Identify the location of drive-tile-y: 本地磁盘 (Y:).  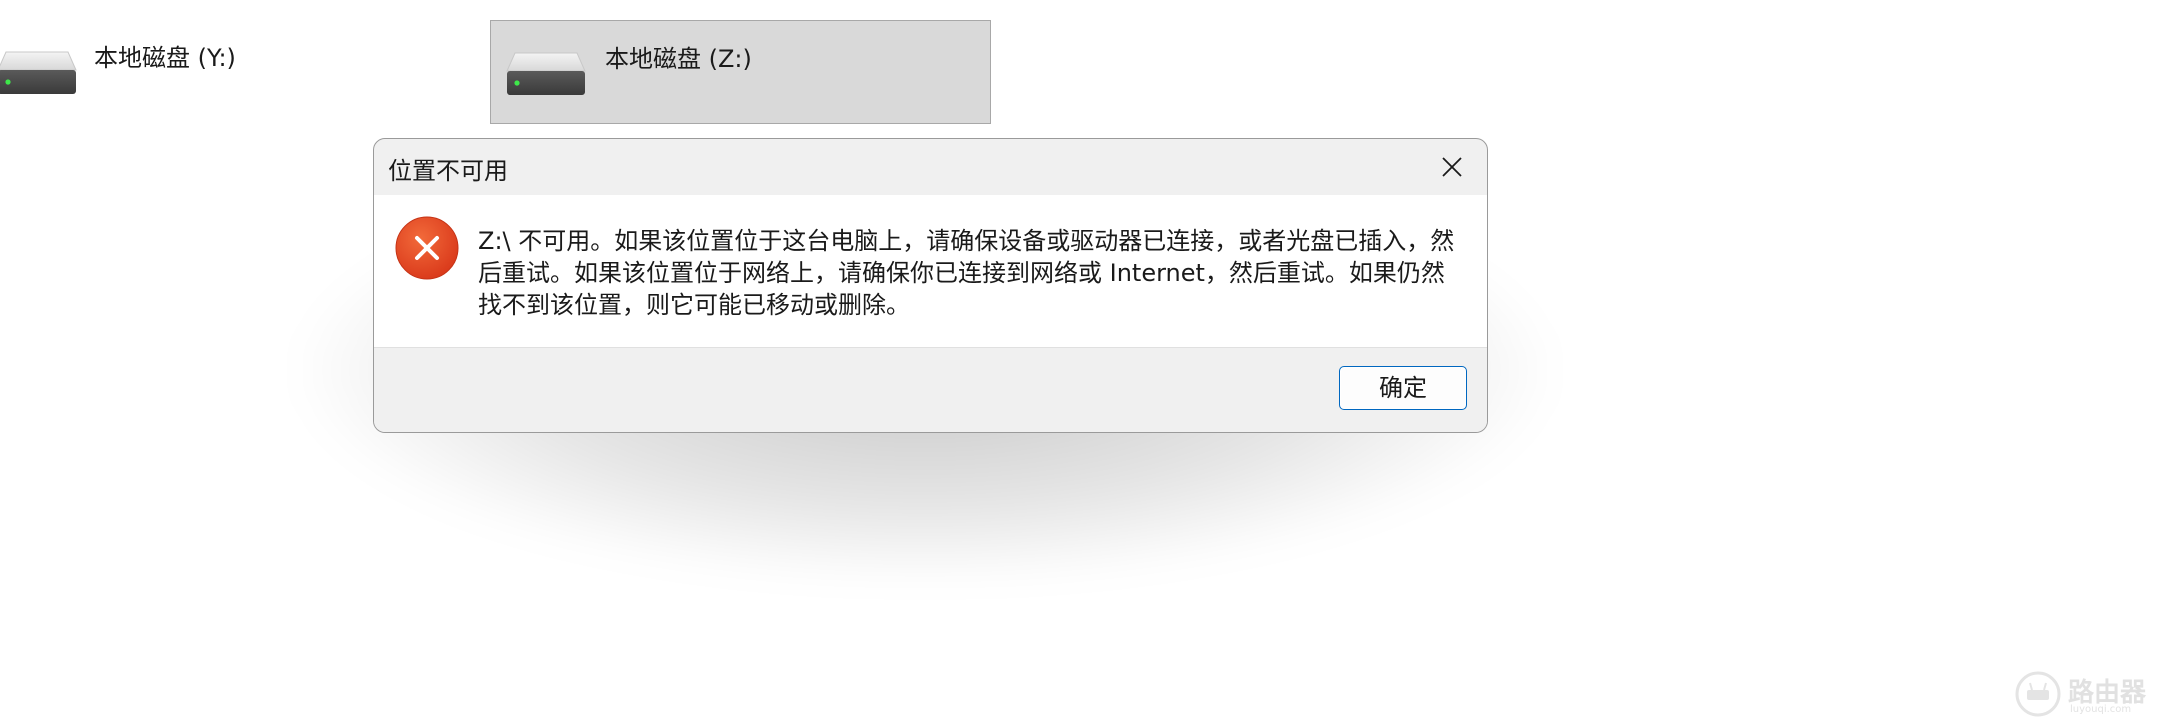
(150, 72).